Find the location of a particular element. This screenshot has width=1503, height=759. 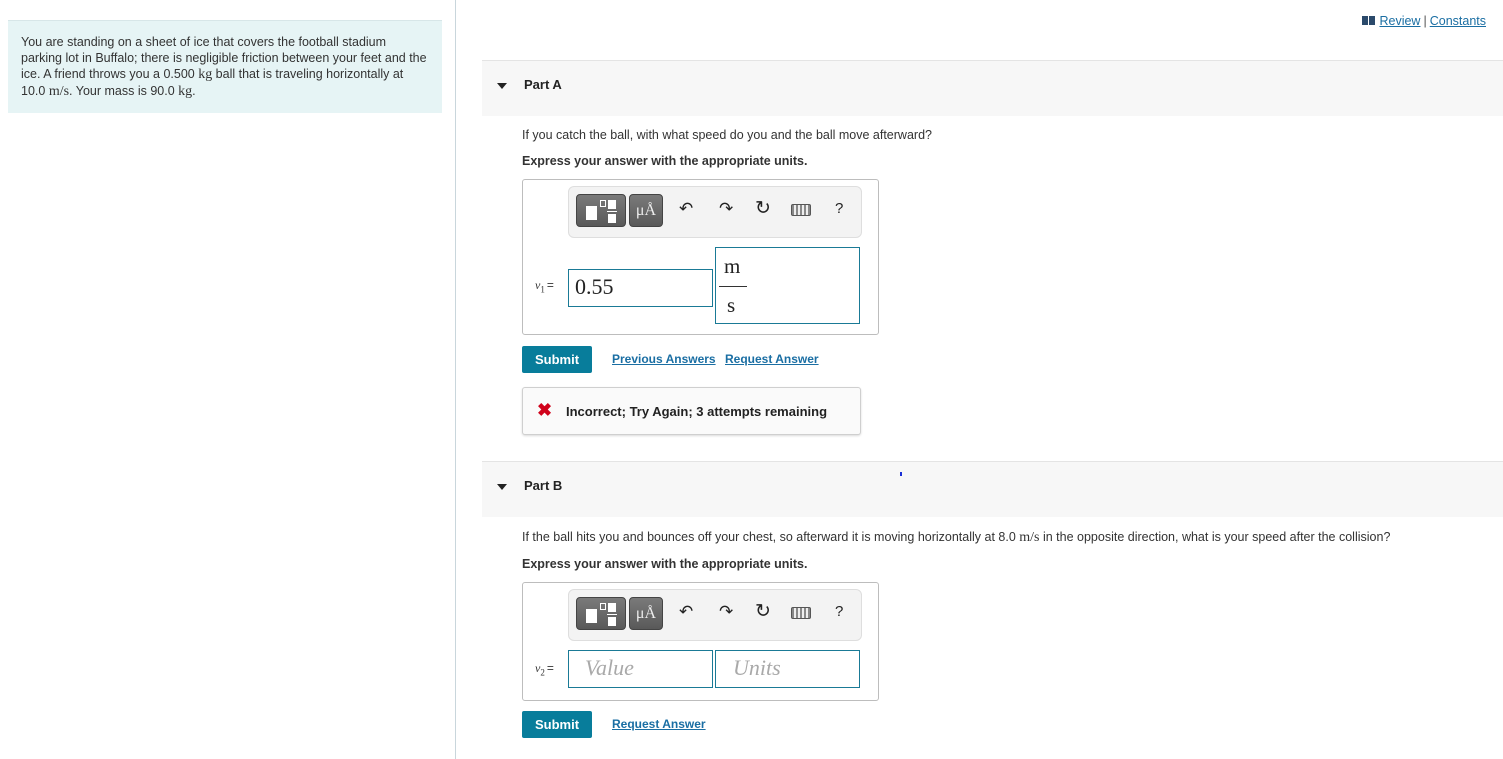

fraction-bar is located at coordinates (733, 286).